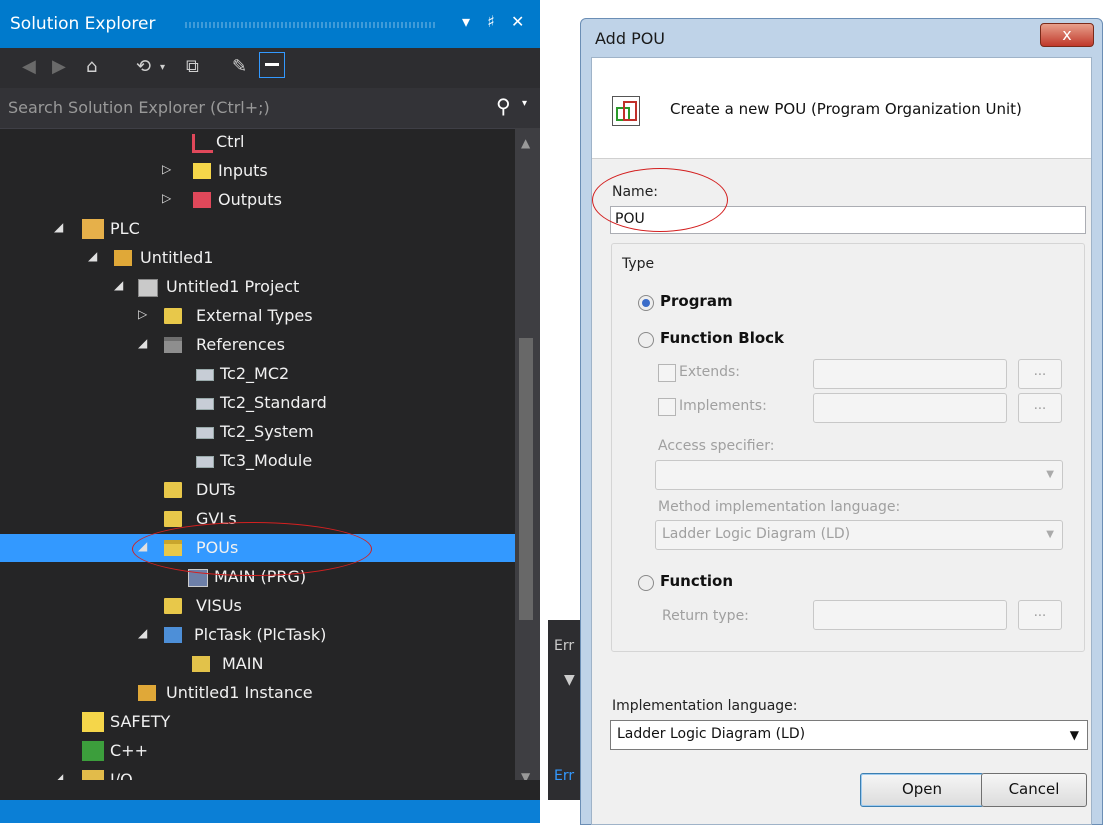  I want to click on access-specifier-label: Access specifier:, so click(716, 446).